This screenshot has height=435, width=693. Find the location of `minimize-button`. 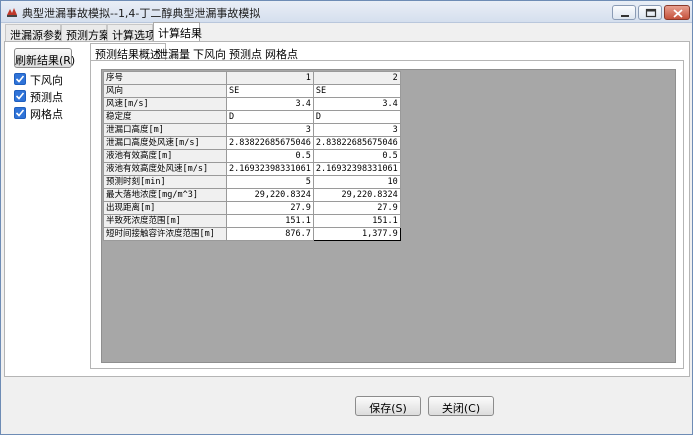

minimize-button is located at coordinates (624, 12).